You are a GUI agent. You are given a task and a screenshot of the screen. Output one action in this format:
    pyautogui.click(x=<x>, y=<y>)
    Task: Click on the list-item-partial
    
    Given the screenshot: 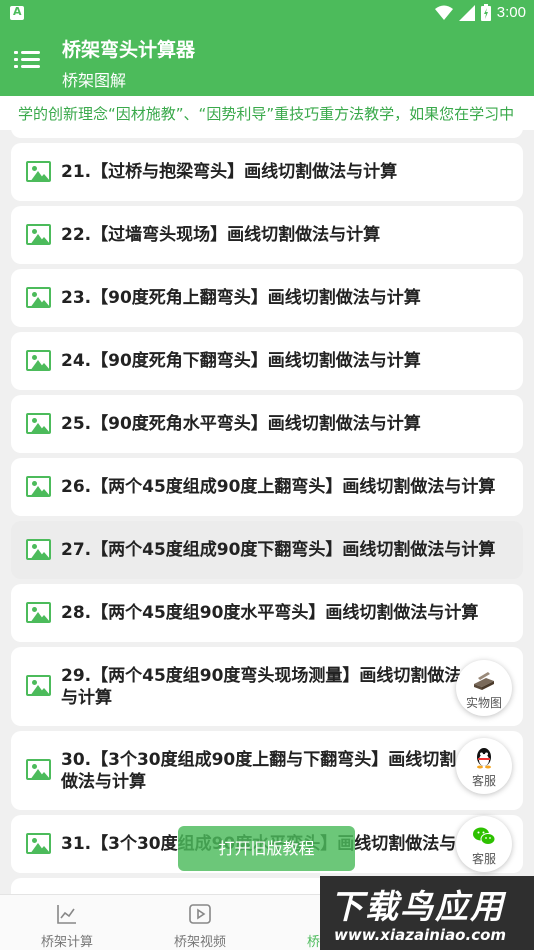 What is the action you would take?
    pyautogui.click(x=267, y=134)
    